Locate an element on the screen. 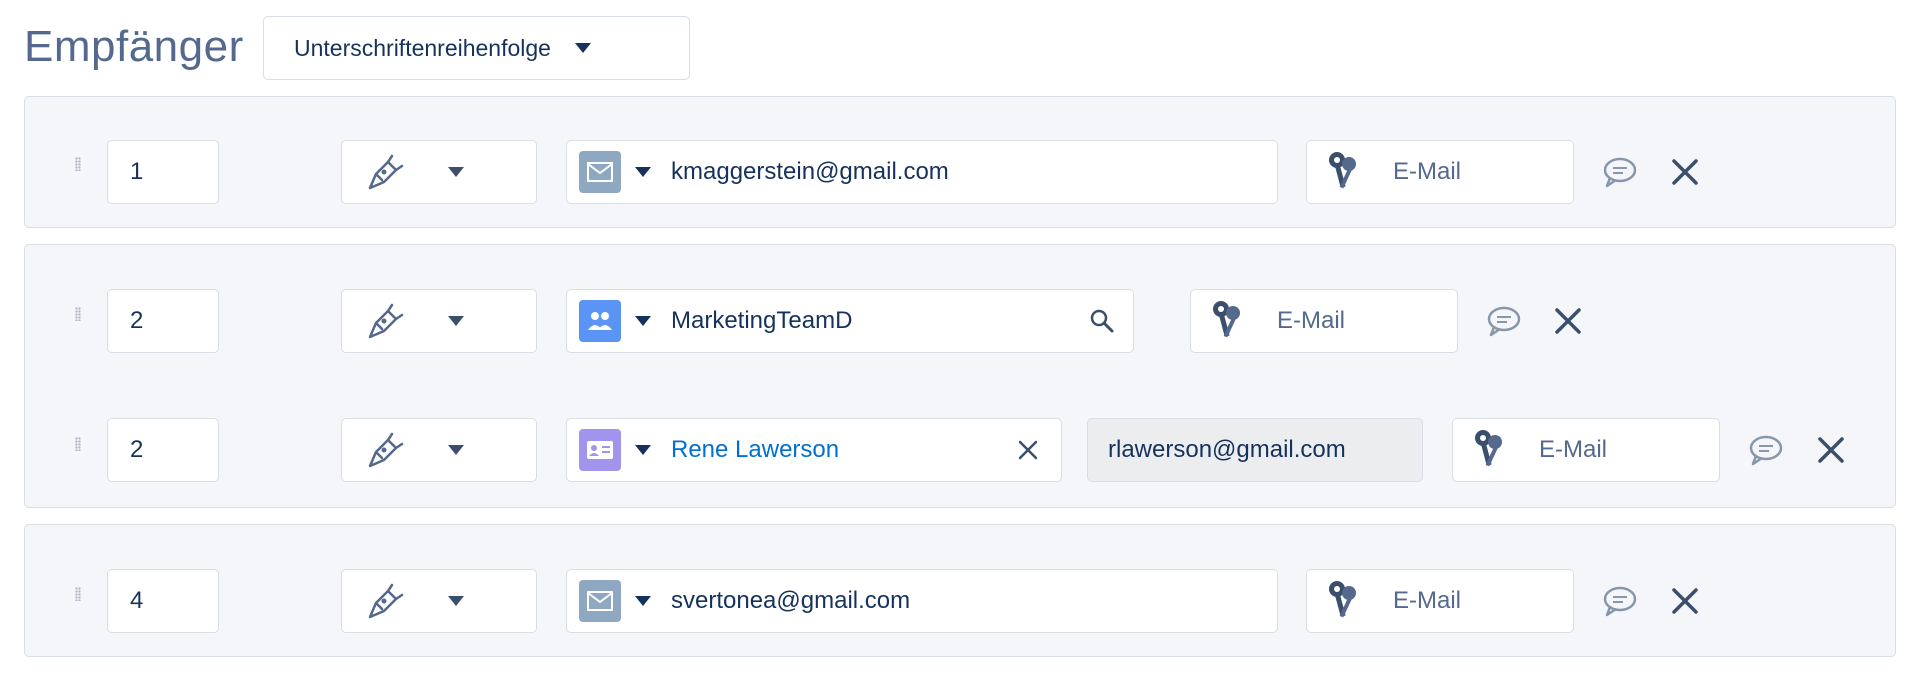 This screenshot has width=1920, height=673. contact-email-value: rlawerson@gmail.com is located at coordinates (1227, 449).